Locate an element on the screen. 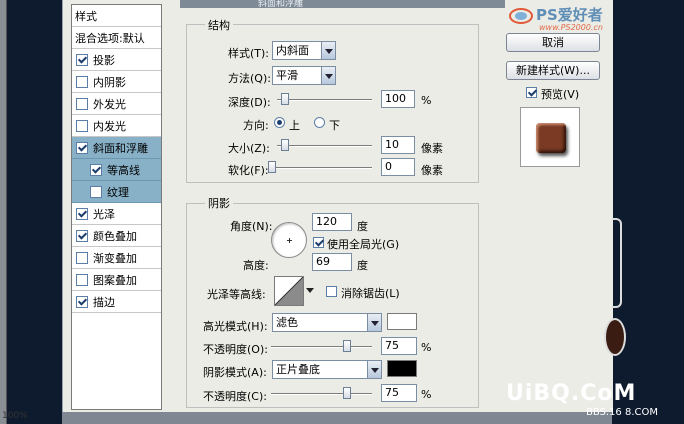 The image size is (684, 424). direction-down-label: 下 is located at coordinates (334, 125).